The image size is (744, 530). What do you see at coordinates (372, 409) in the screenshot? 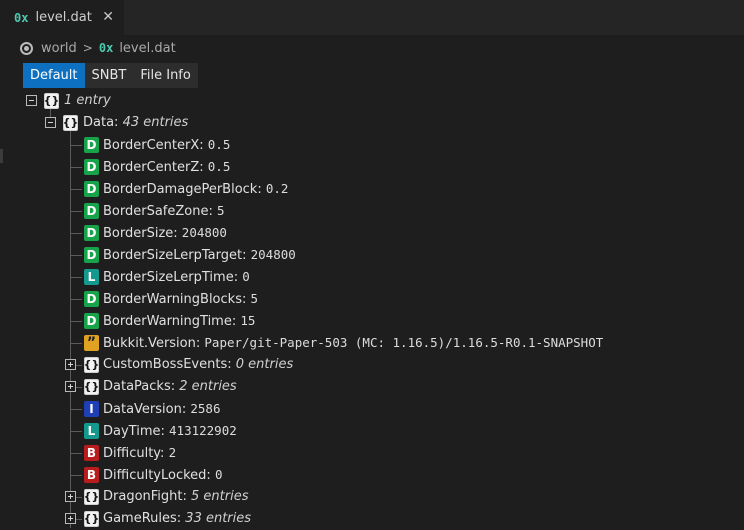
I see `tree-row: I DataVersion: 2586` at bounding box center [372, 409].